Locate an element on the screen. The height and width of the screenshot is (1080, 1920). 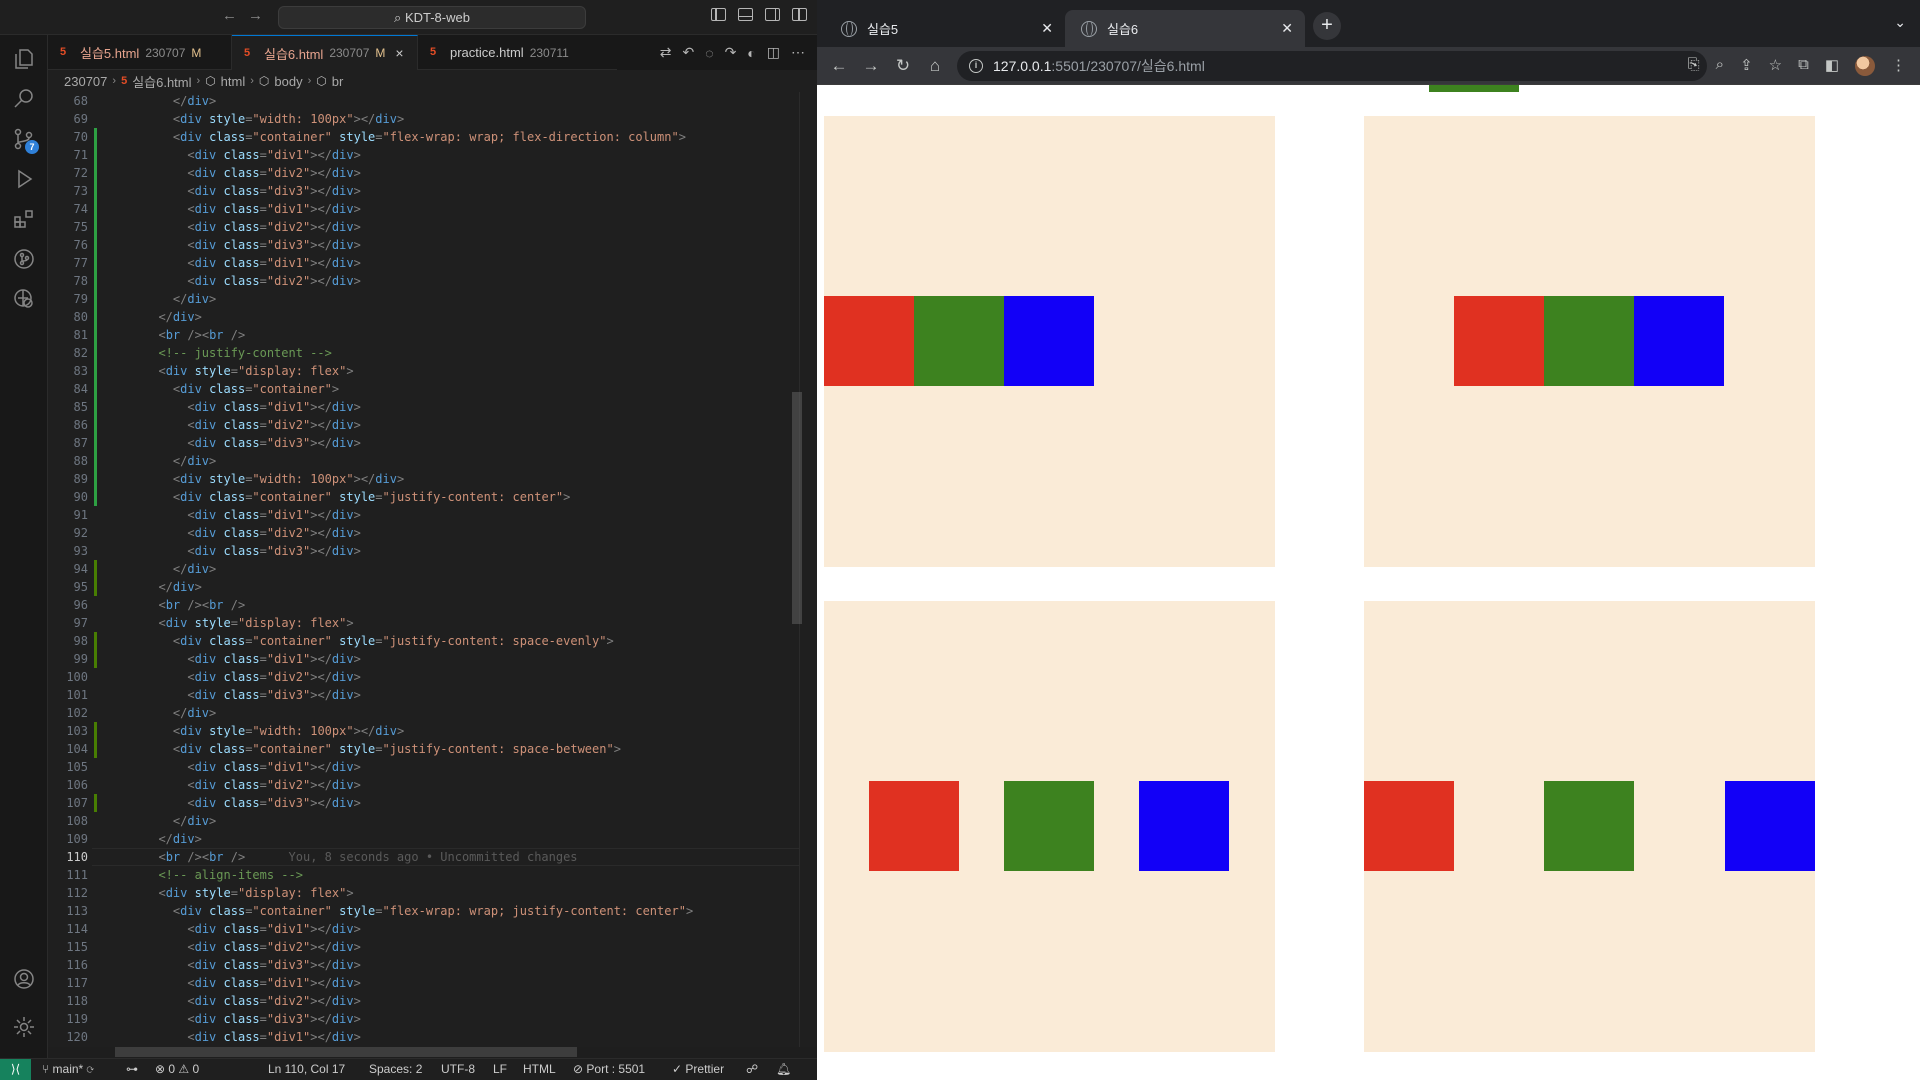
code-line: 92 <div class="div2"></div> is located at coordinates (423, 533).